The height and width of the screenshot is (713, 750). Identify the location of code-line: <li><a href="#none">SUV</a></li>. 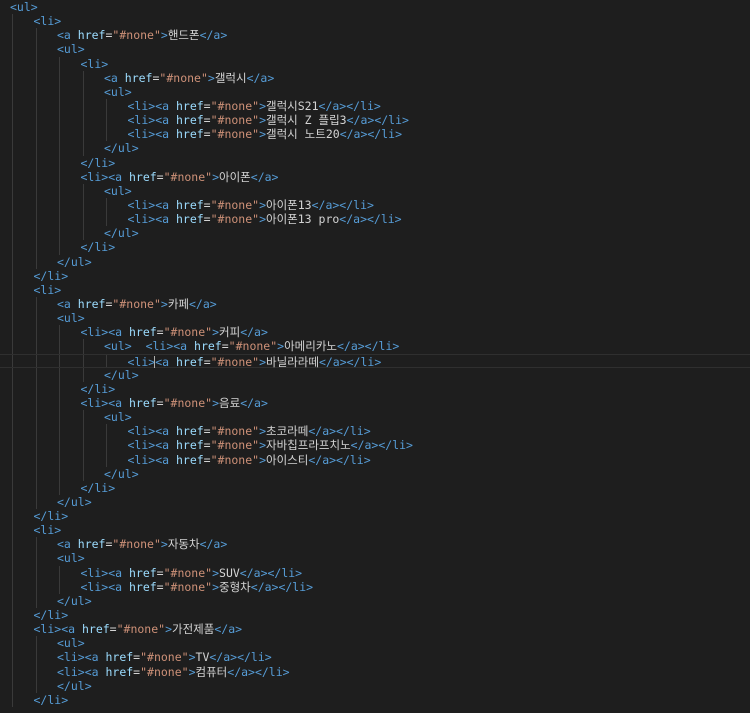
(375, 572).